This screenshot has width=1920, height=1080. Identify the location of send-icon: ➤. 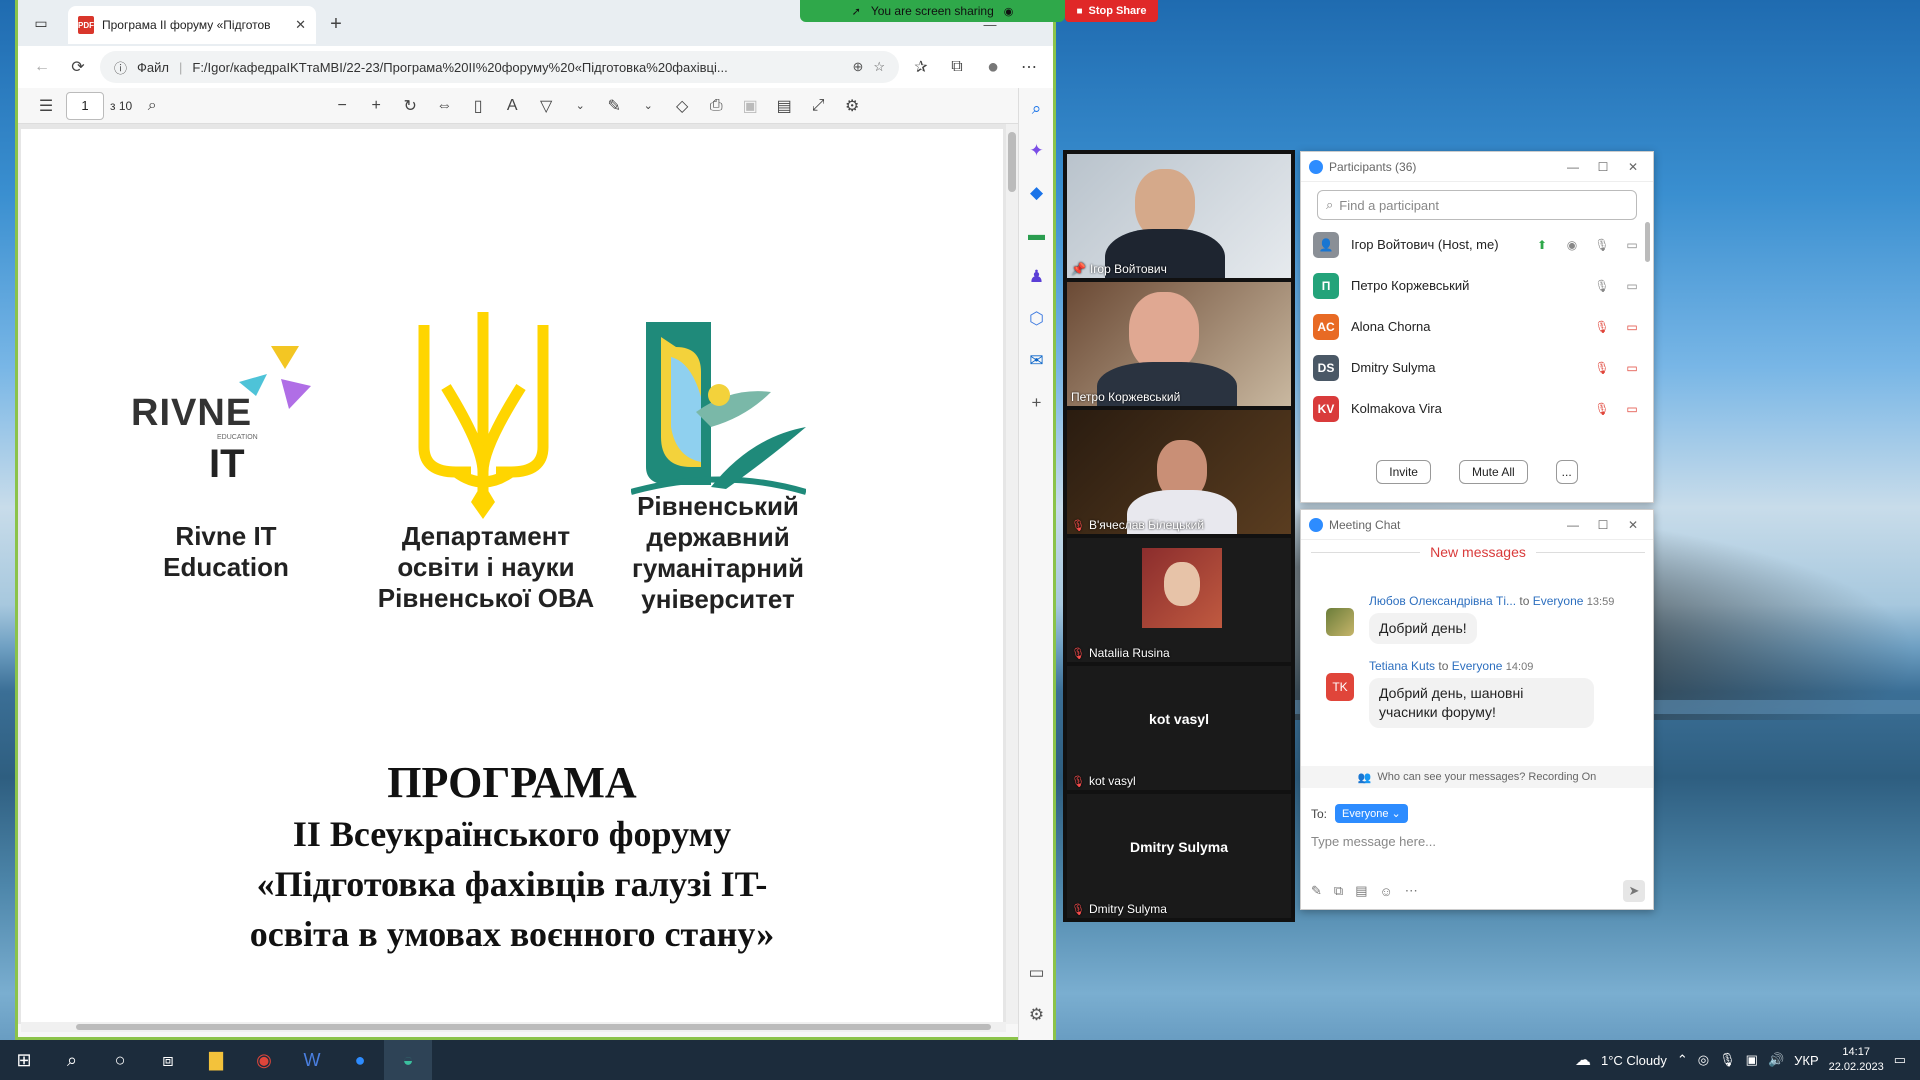
(1634, 891).